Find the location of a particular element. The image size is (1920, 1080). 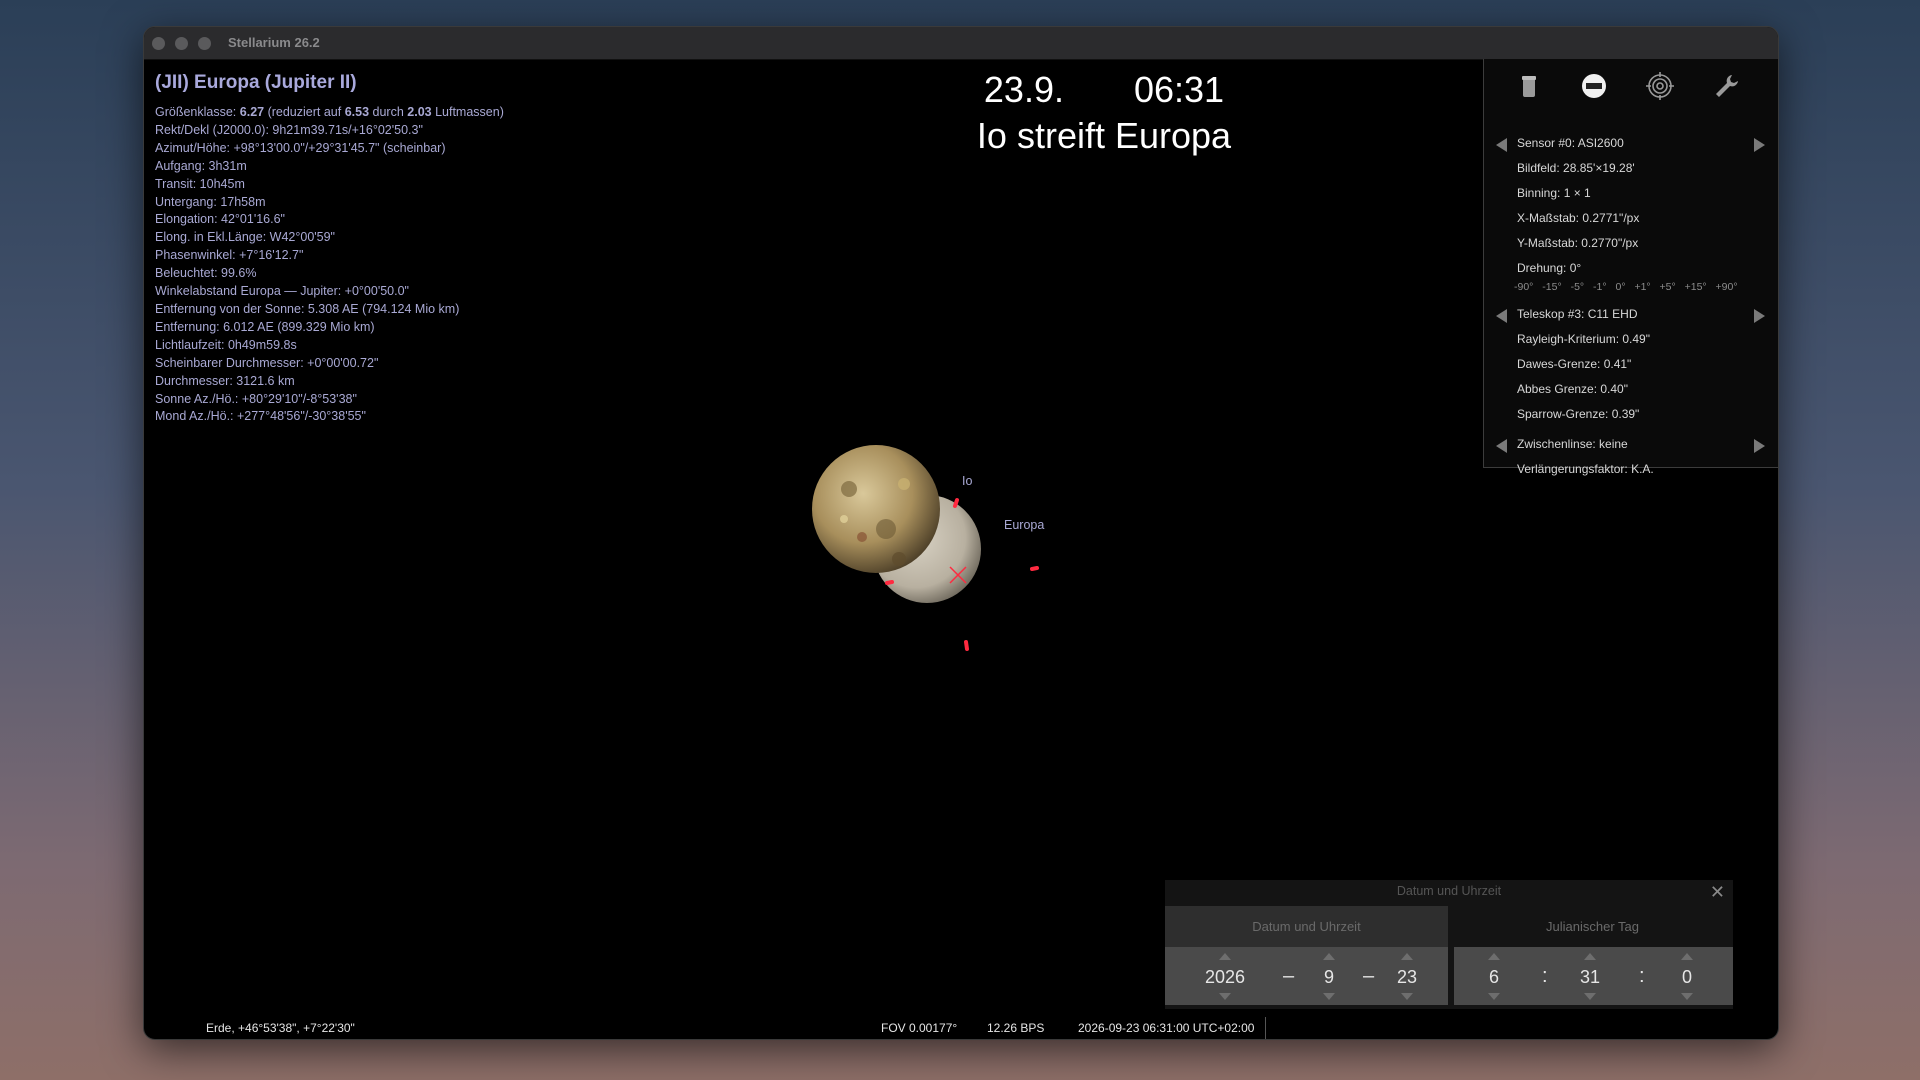

fps-status: 12.26 BPS is located at coordinates (1016, 1028).